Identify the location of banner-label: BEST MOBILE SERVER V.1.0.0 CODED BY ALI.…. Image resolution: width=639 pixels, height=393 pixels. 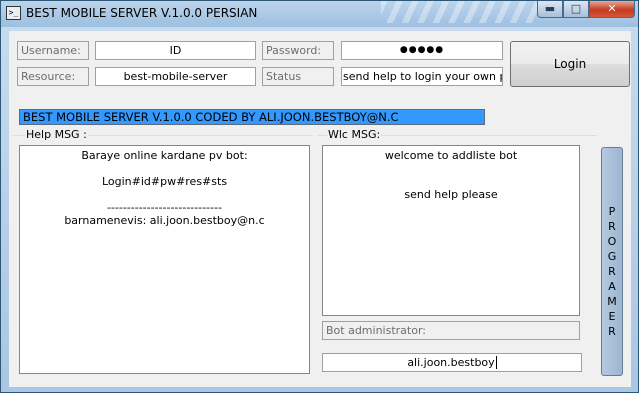
(252, 117).